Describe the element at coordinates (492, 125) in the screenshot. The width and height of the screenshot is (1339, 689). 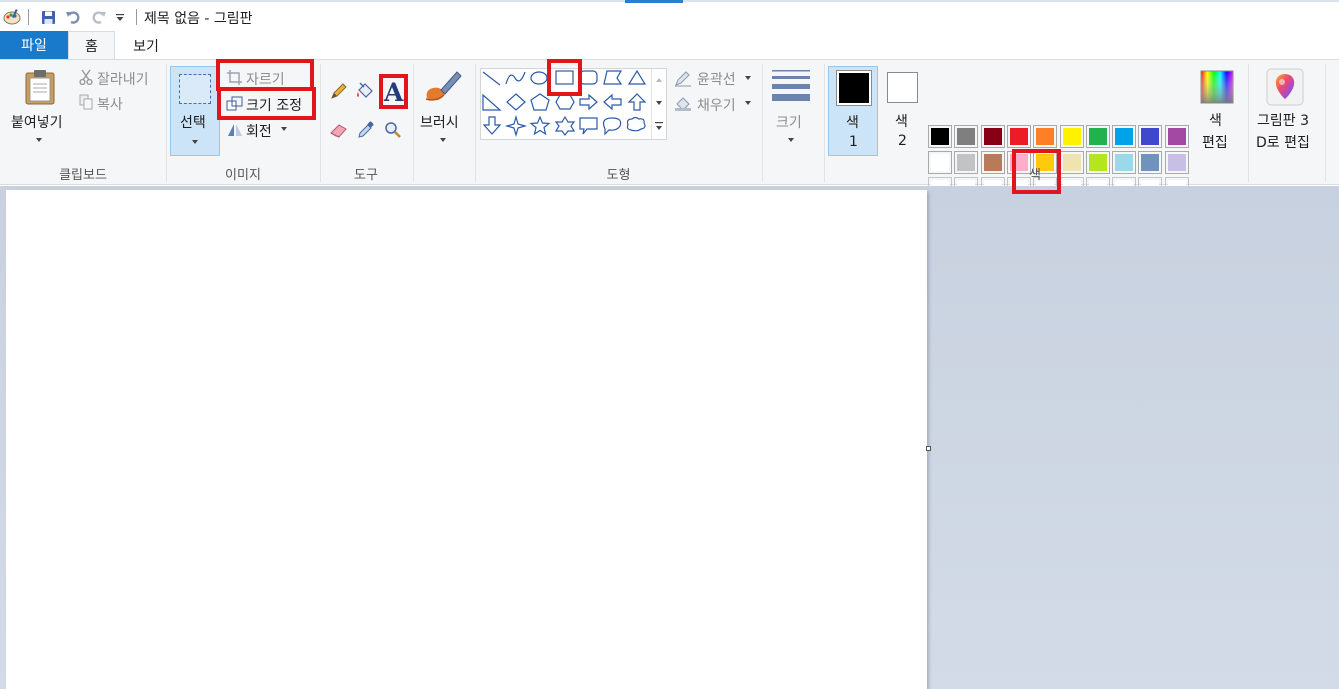
I see `down-arrow-shape-icon` at that location.